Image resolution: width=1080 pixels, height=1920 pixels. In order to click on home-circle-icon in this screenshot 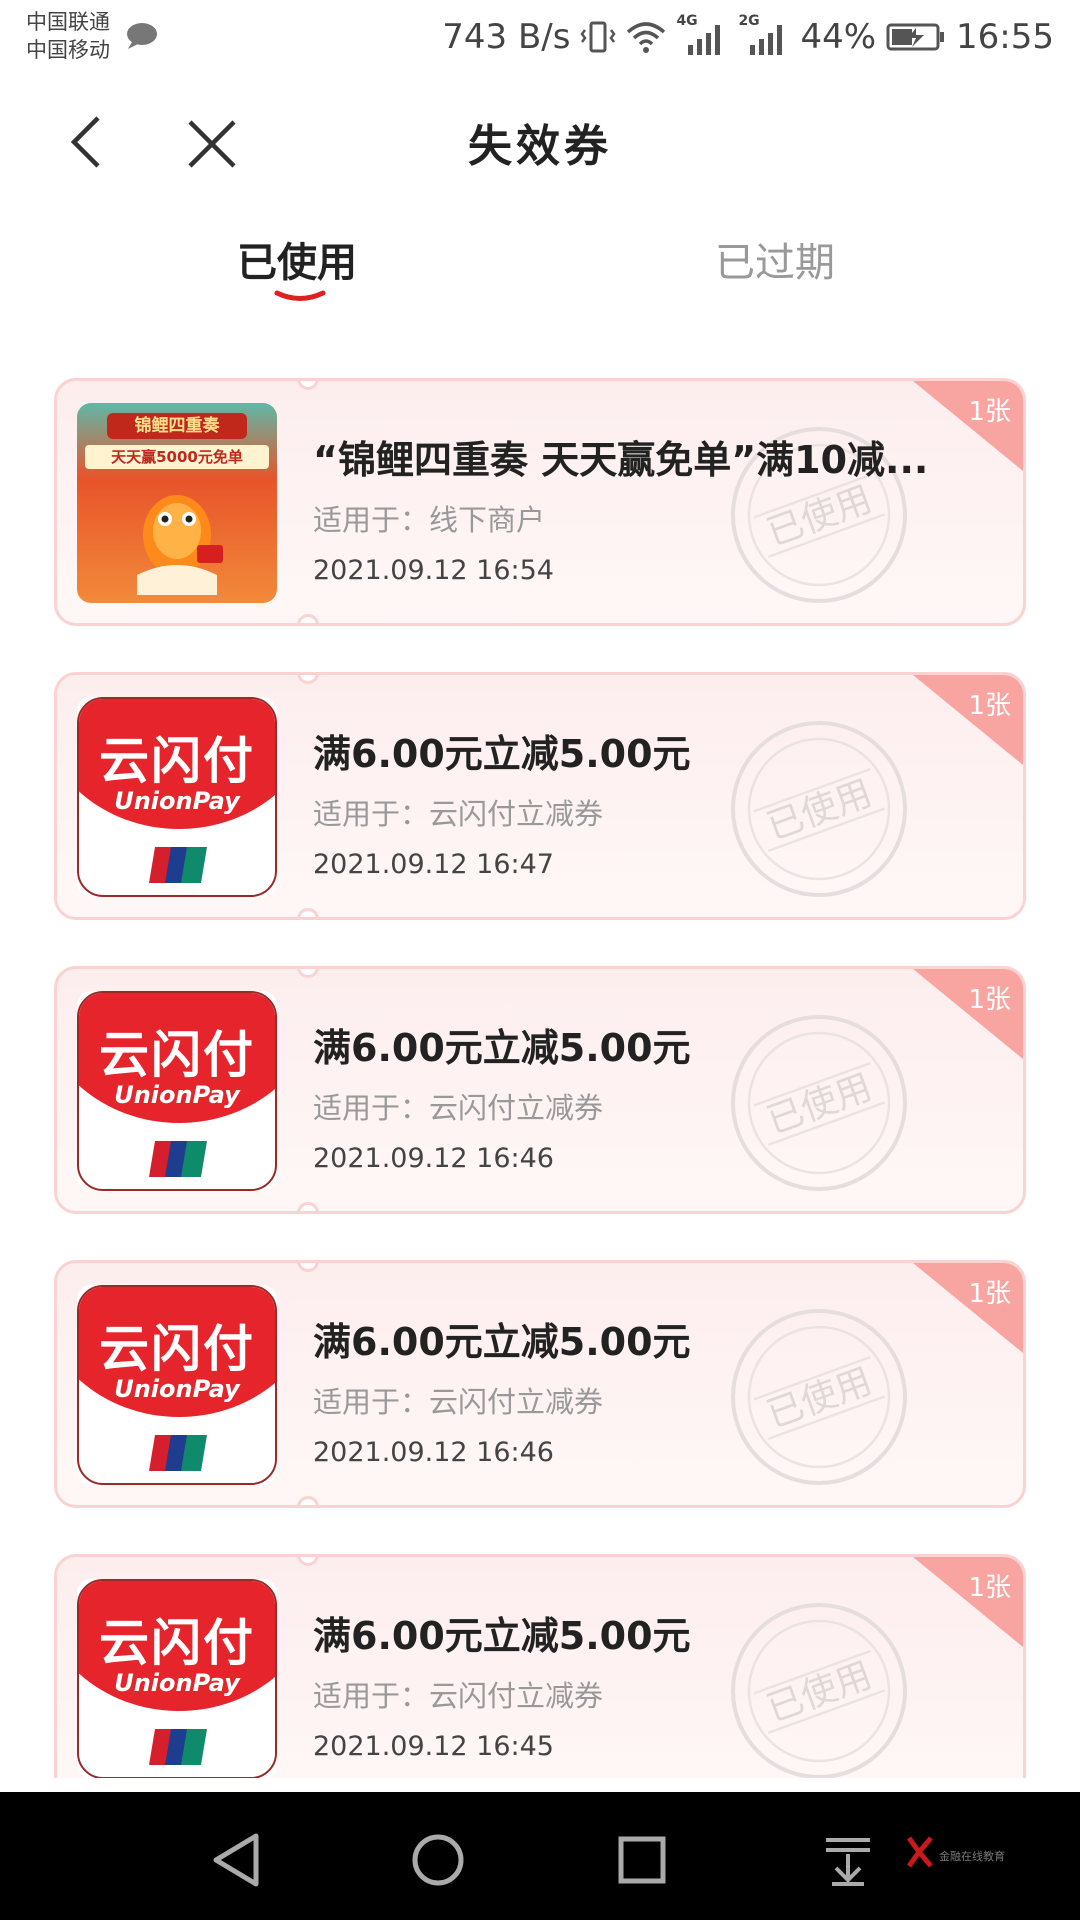, I will do `click(438, 1860)`.